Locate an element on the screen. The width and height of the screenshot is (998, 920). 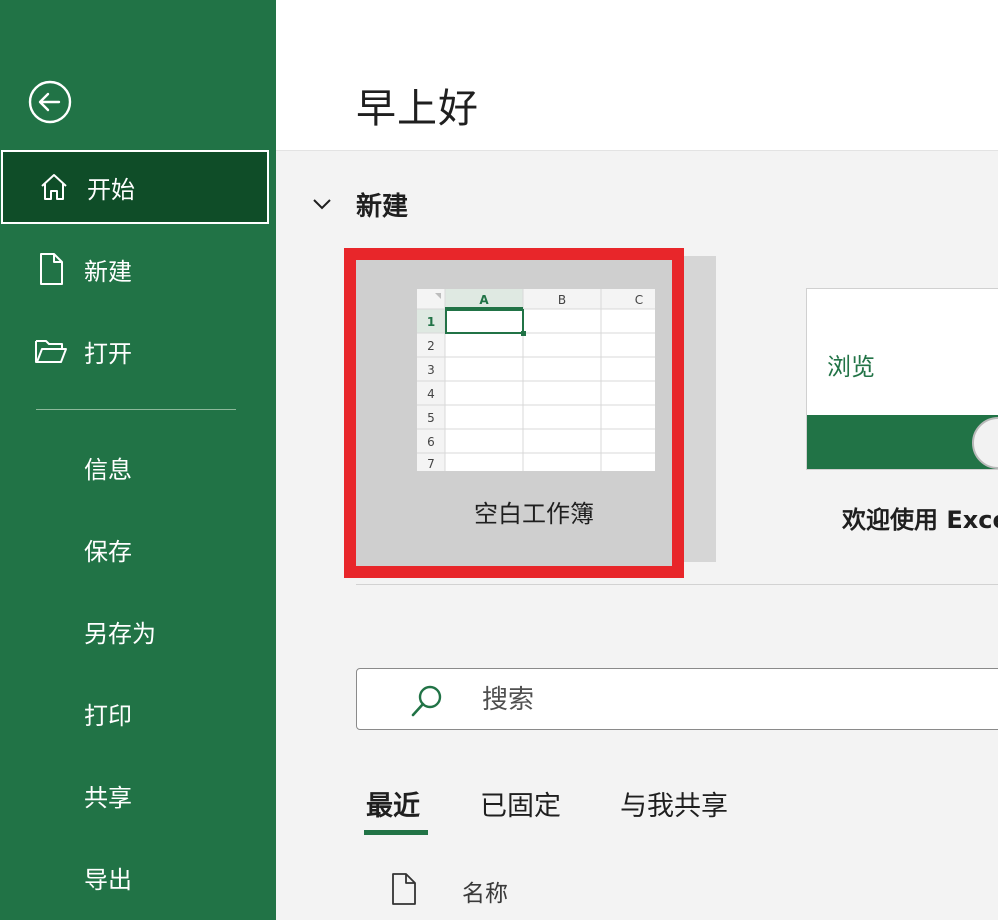
welcome-excel-template: 浏览 欢迎使用 Exce is located at coordinates (902, 411).